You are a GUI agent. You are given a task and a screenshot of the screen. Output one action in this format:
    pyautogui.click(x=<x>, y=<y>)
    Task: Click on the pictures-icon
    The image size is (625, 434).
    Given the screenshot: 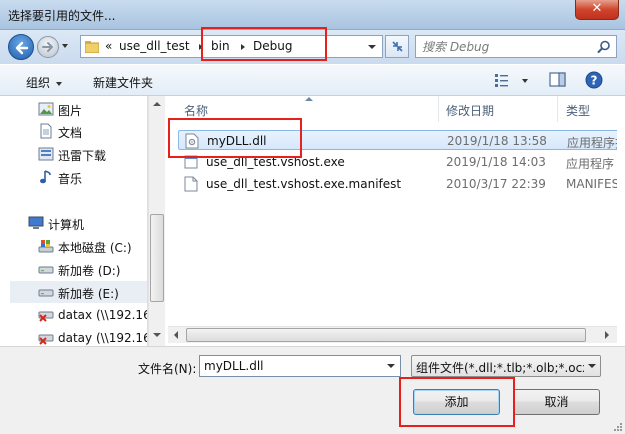 What is the action you would take?
    pyautogui.click(x=46, y=109)
    